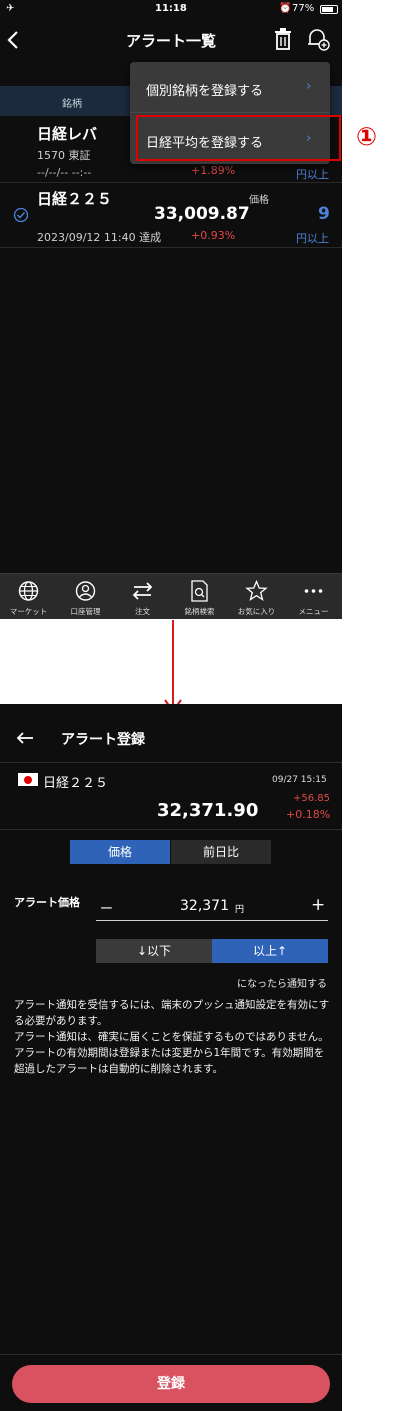 The width and height of the screenshot is (404, 1411). What do you see at coordinates (25, 738) in the screenshot?
I see `back-arrow-icon` at bounding box center [25, 738].